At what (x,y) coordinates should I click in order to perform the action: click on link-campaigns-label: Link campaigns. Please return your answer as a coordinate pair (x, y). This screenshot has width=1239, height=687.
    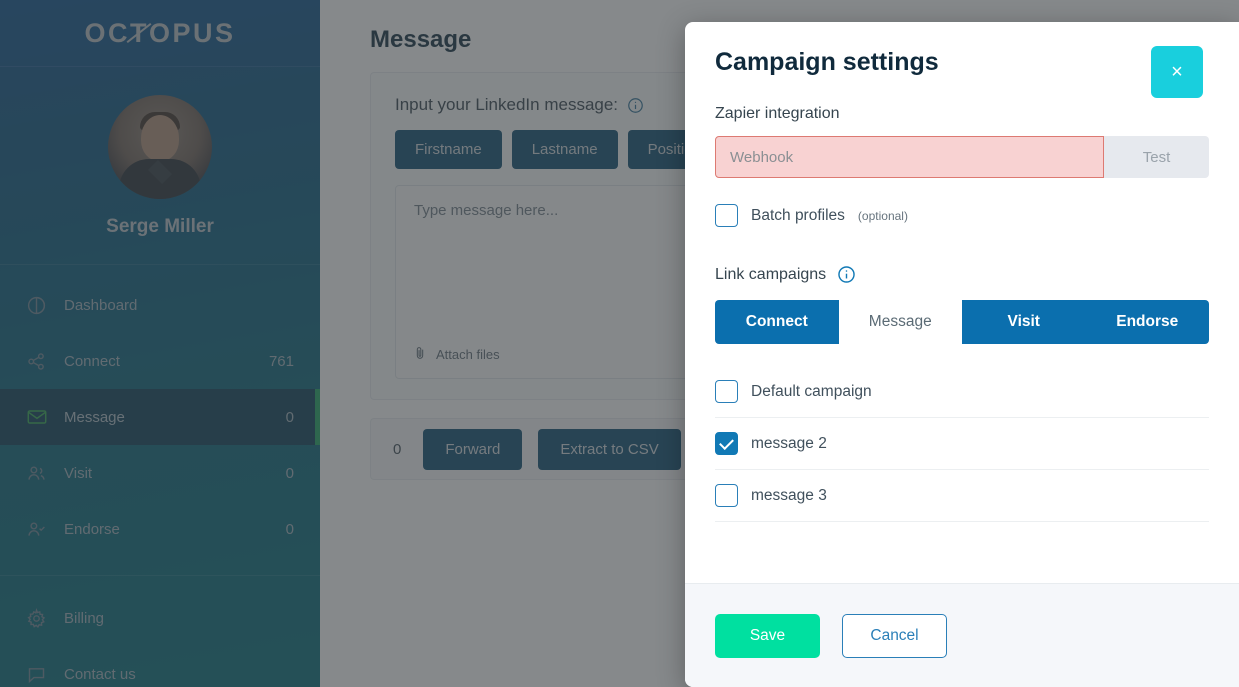
    Looking at the image, I should click on (771, 274).